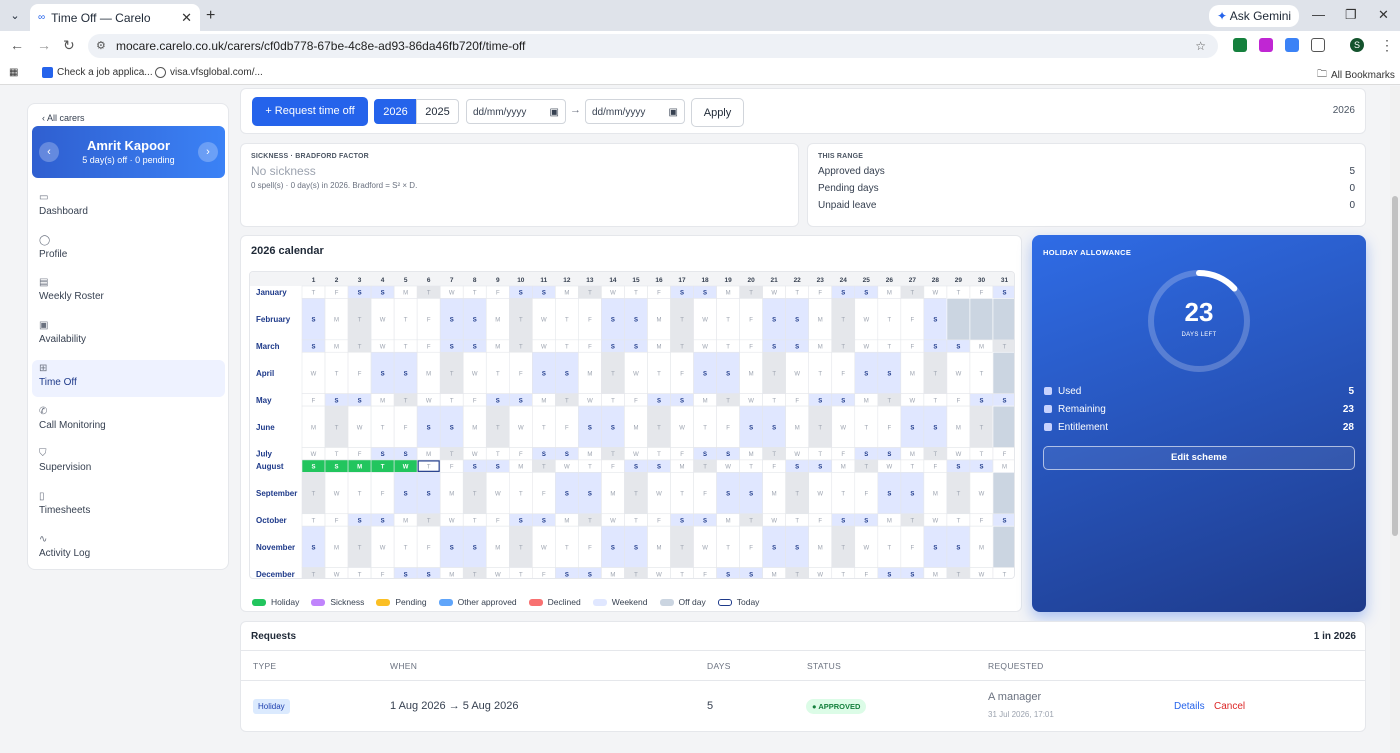 The height and width of the screenshot is (753, 1400). What do you see at coordinates (63, 118) in the screenshot?
I see `all-carers-link: ‹ All carers` at bounding box center [63, 118].